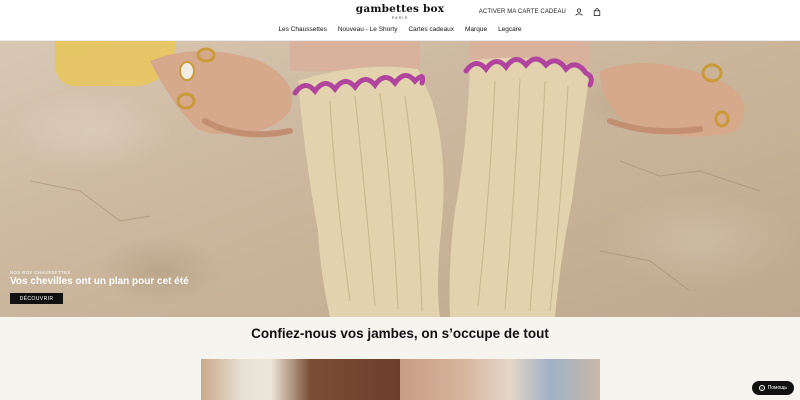 This screenshot has width=800, height=400. Describe the element at coordinates (400, 9) in the screenshot. I see `logo-wordmark: gambettes box` at that location.